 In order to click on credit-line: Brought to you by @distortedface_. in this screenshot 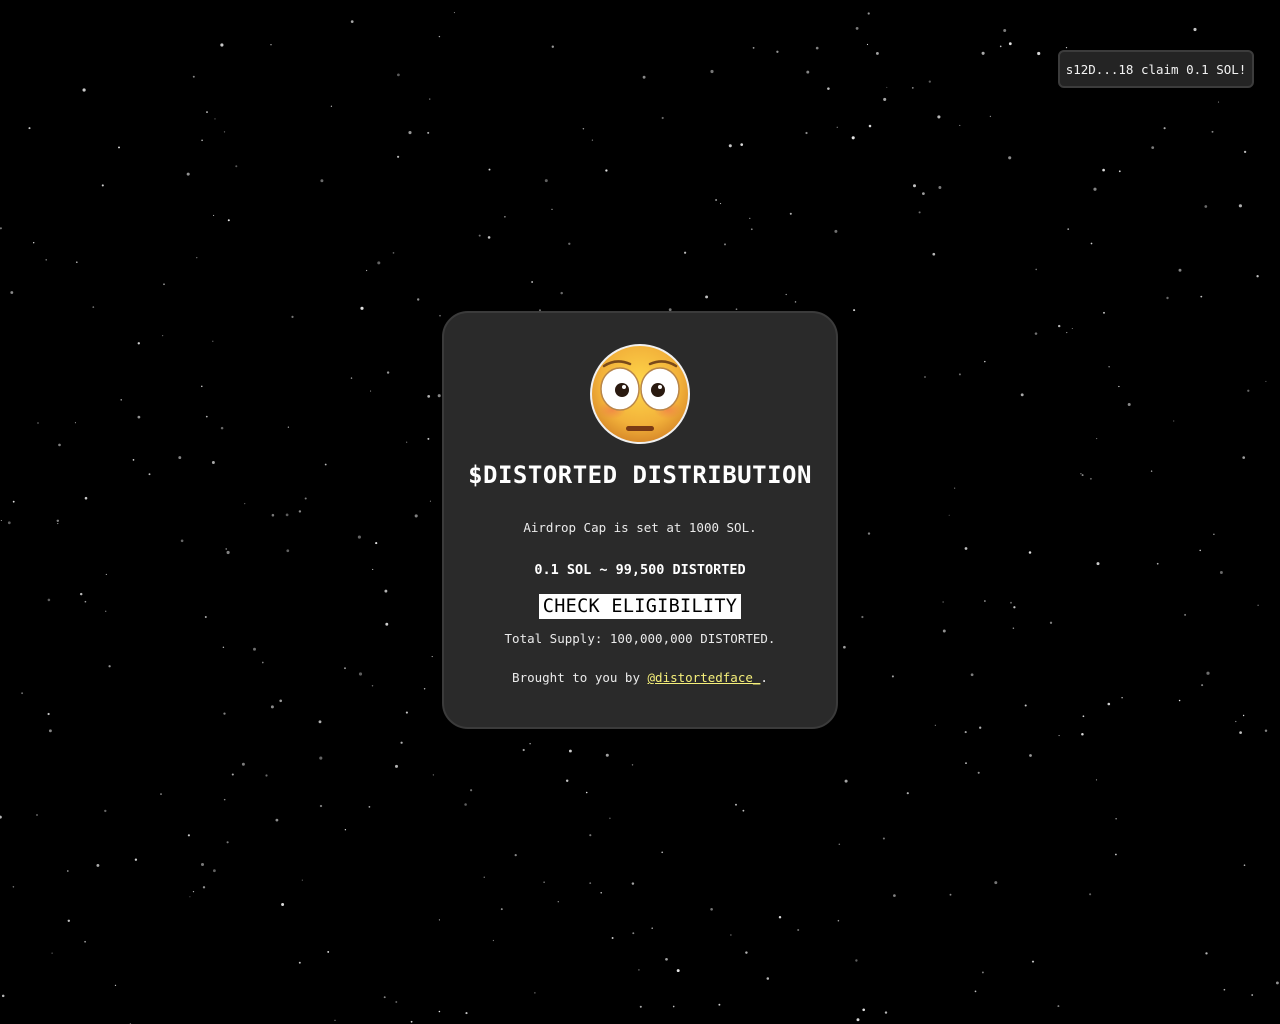, I will do `click(640, 677)`.